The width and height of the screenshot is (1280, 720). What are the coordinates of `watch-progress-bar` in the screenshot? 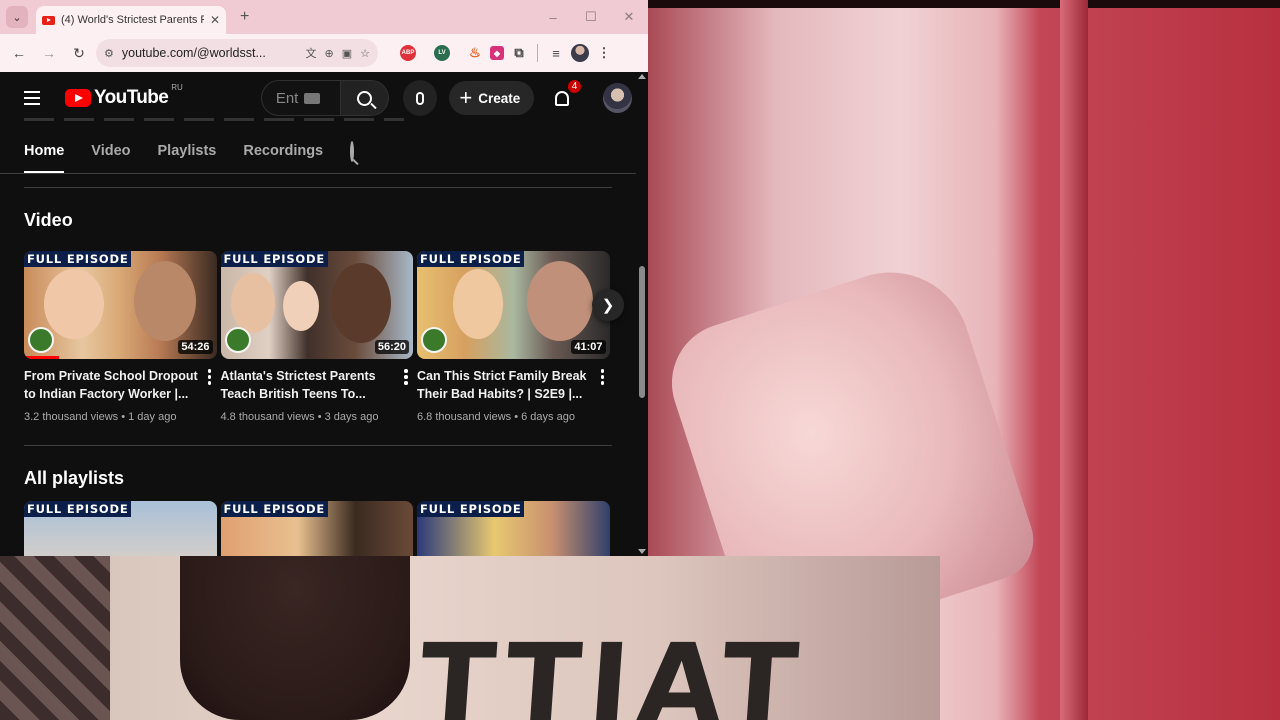 It's located at (41, 357).